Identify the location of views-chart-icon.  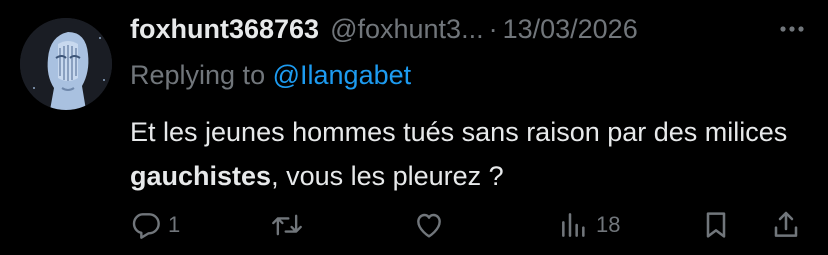
(573, 225).